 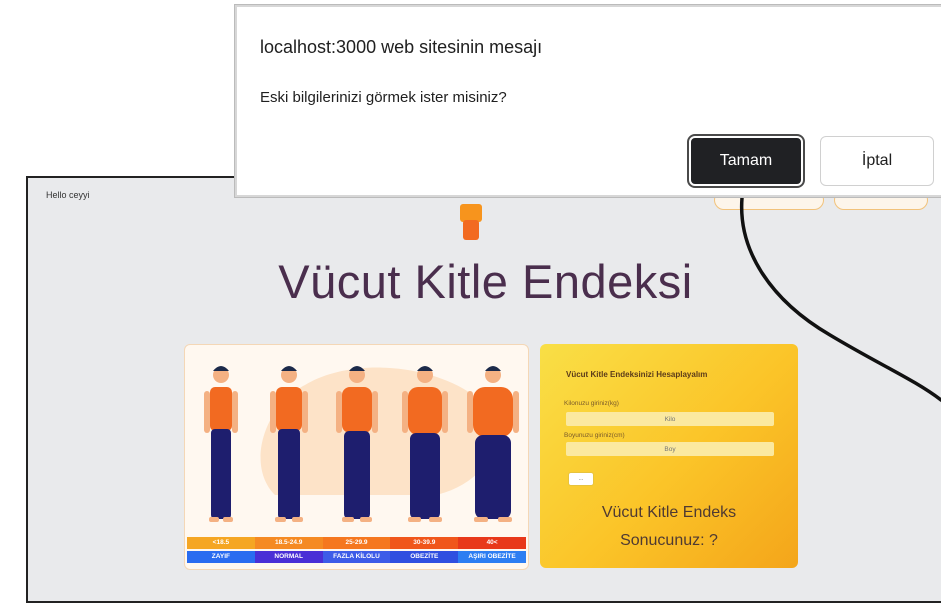 What do you see at coordinates (669, 512) in the screenshot?
I see `result-line-1: Vücut Kitle Endeks` at bounding box center [669, 512].